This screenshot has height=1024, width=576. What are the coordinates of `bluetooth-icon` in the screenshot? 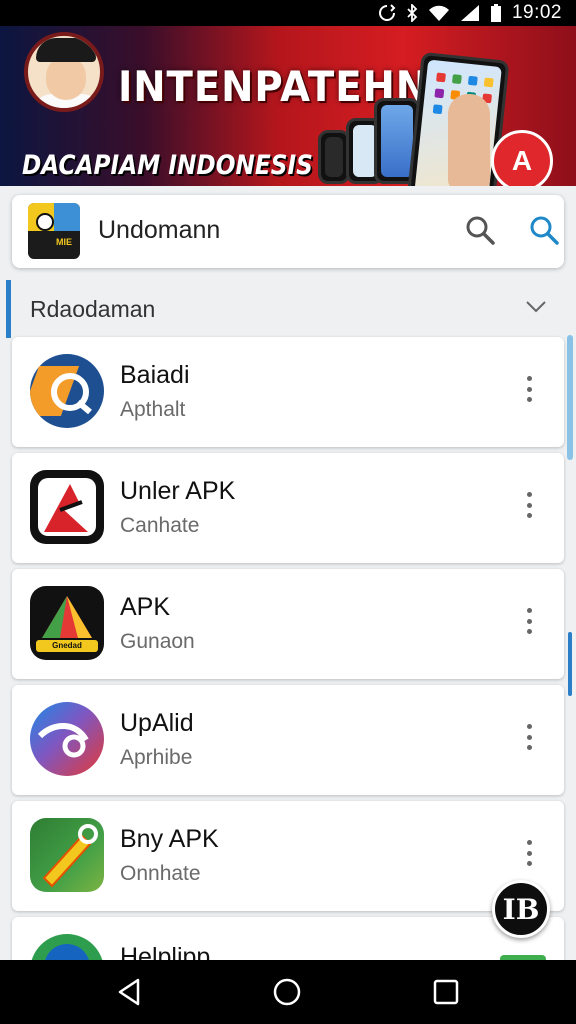 It's located at (412, 13).